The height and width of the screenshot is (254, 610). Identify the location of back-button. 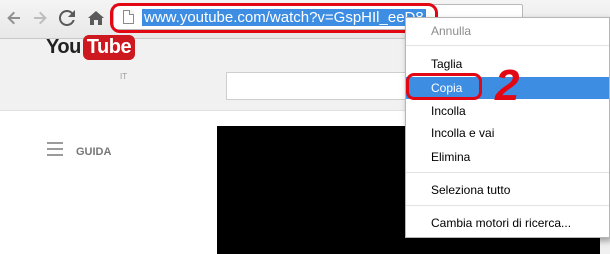
(14, 18).